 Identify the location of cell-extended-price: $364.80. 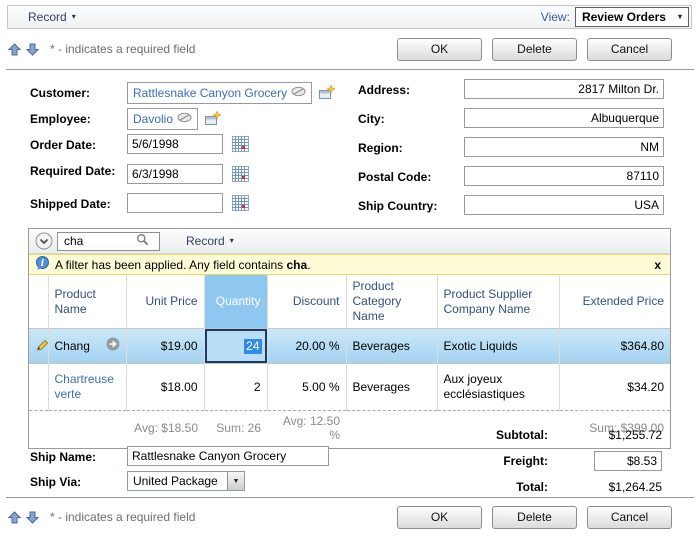
(614, 346).